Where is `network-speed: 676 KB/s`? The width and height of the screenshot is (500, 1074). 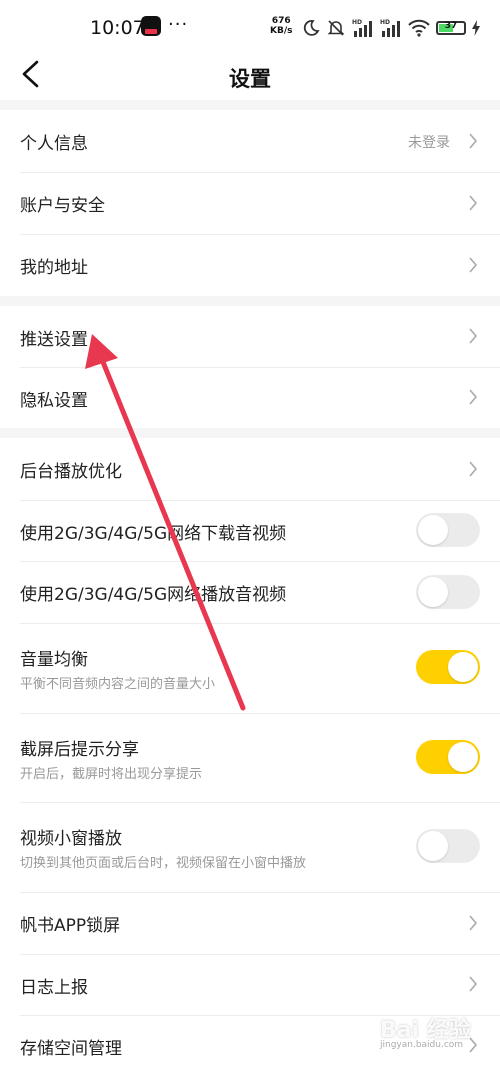 network-speed: 676 KB/s is located at coordinates (281, 26).